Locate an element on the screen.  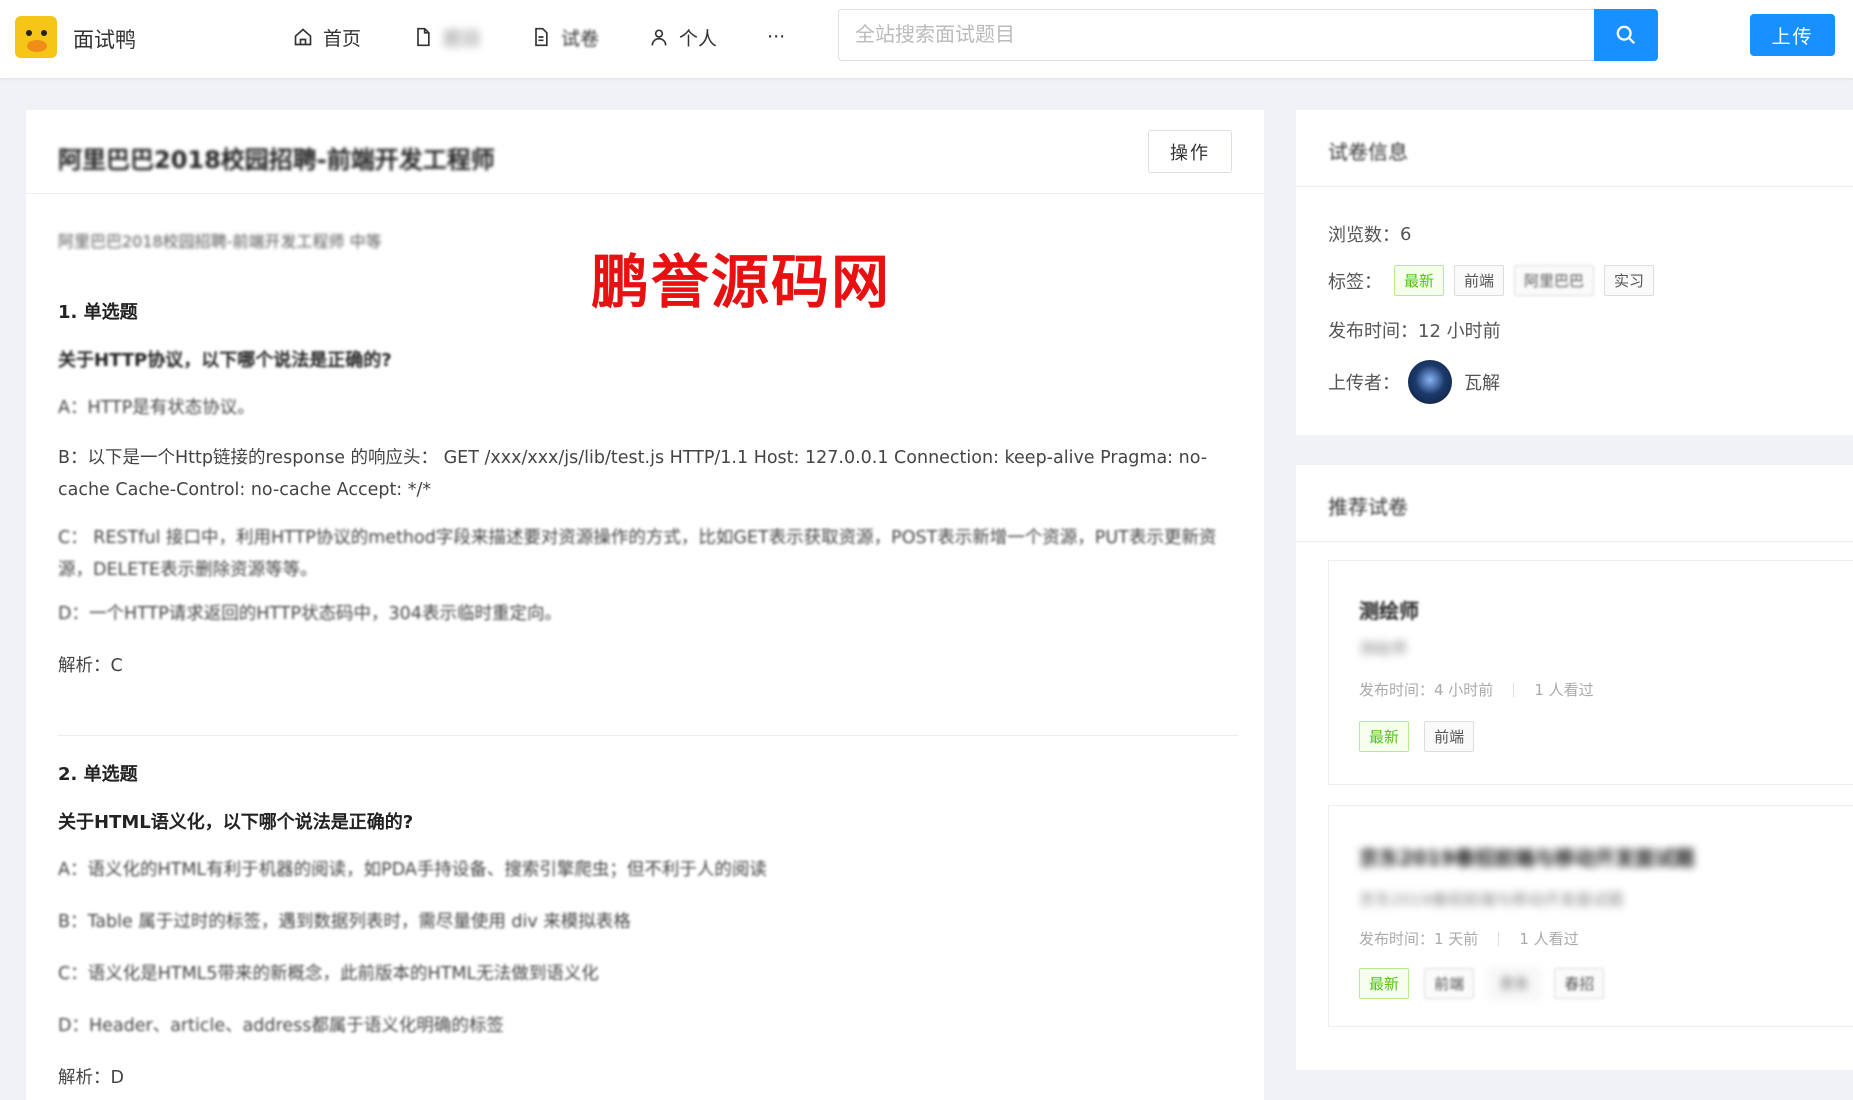
question-card-header: 阿里巴巴2018校园招聘-前端开发工程师 操作 is located at coordinates (645, 152).